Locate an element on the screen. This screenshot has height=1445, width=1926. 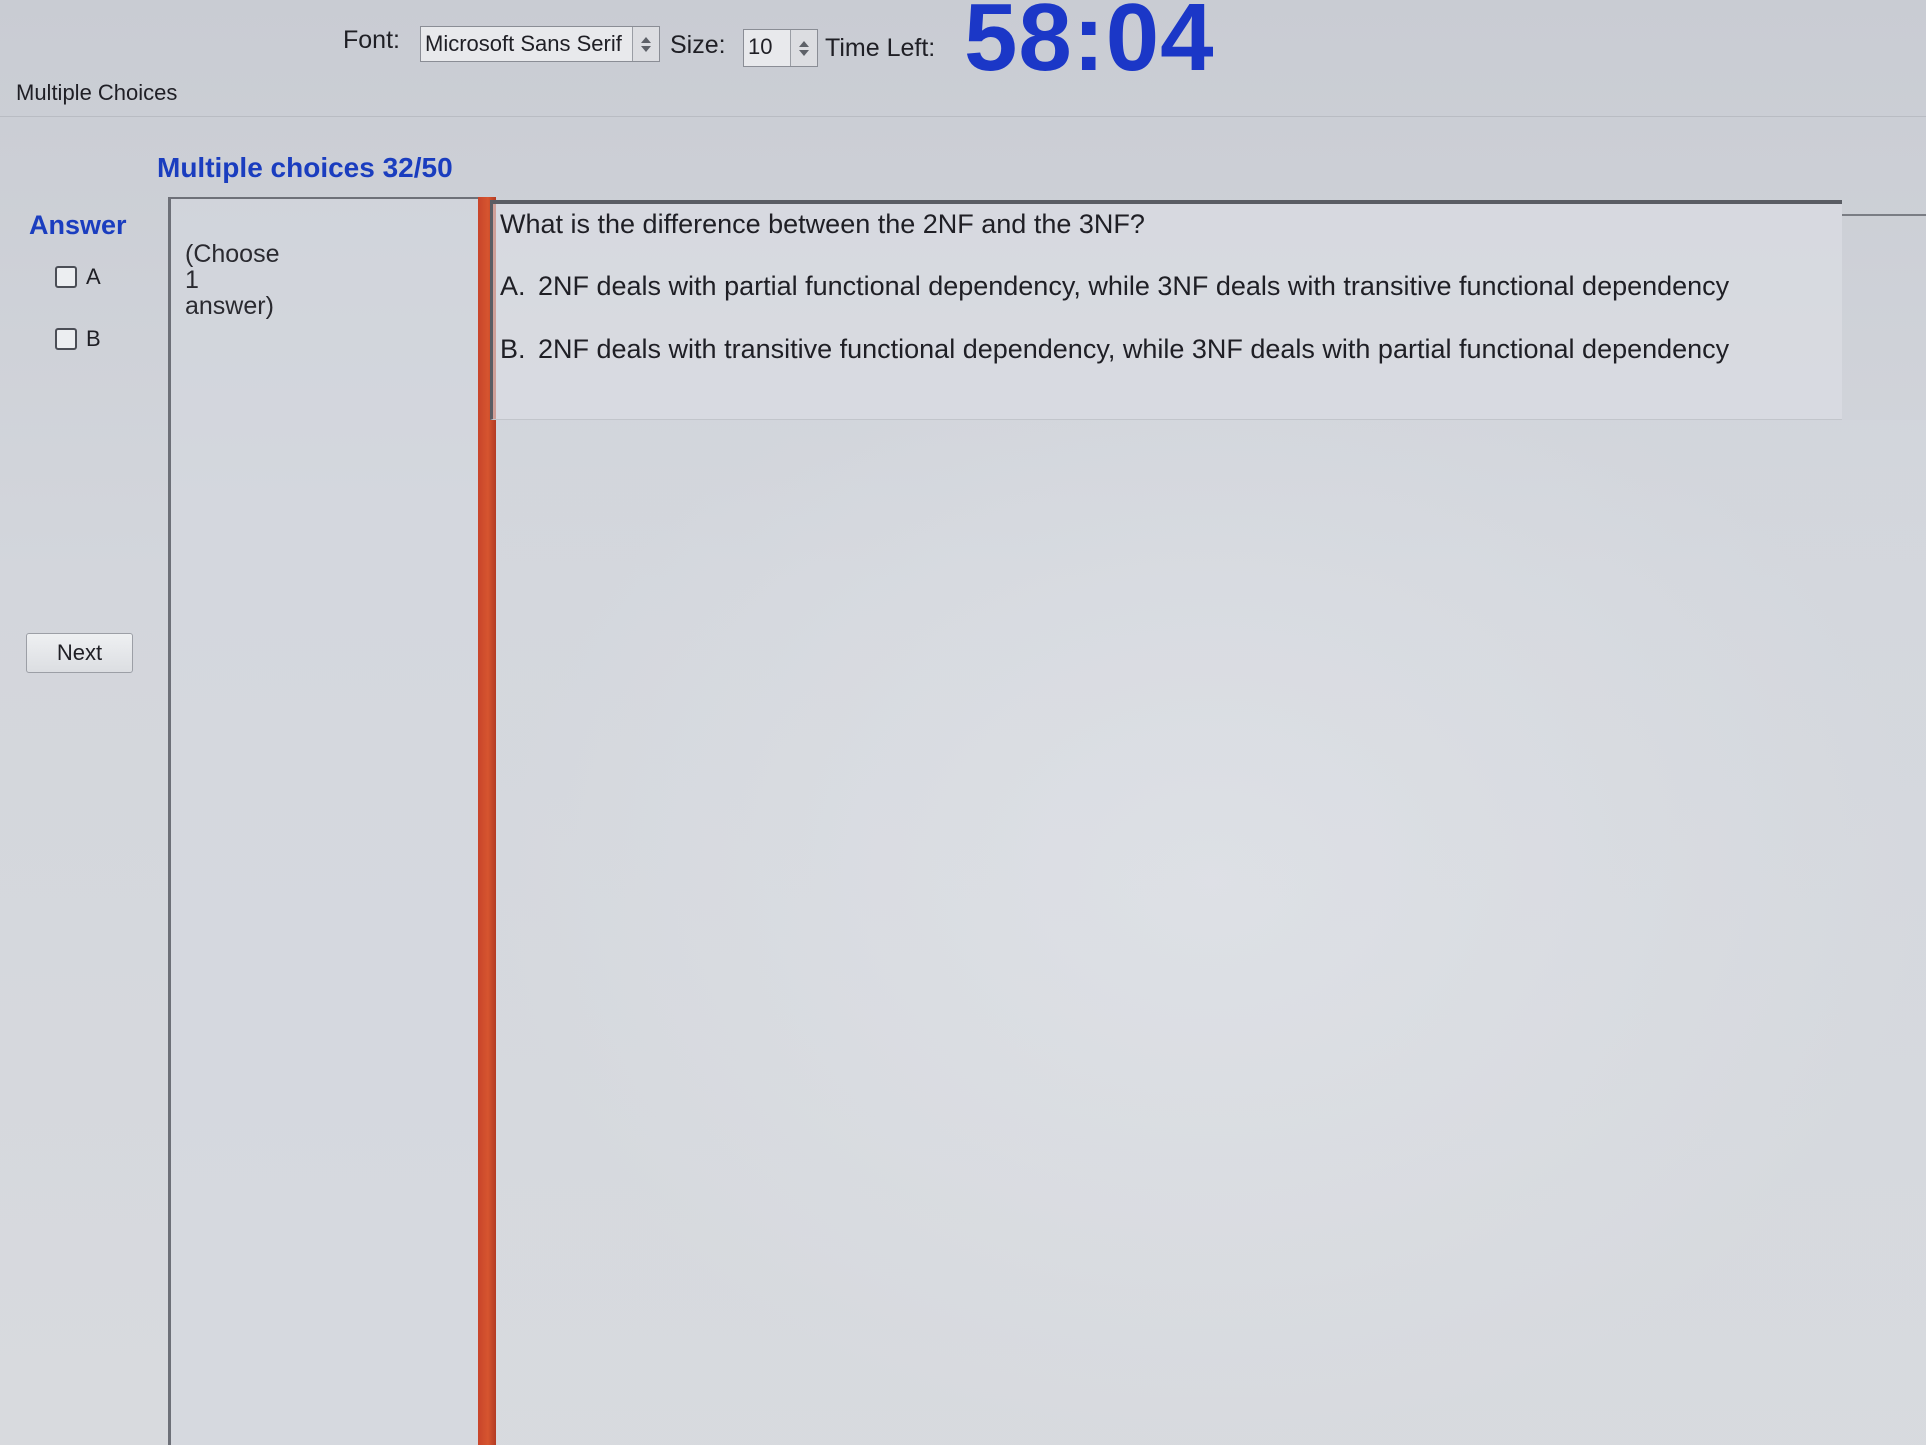
instruction-line: (Choose is located at coordinates (232, 254).